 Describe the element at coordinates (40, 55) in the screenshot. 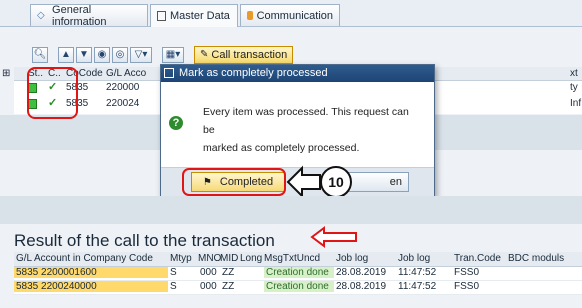

I see `details-icon: 🔍︎` at that location.